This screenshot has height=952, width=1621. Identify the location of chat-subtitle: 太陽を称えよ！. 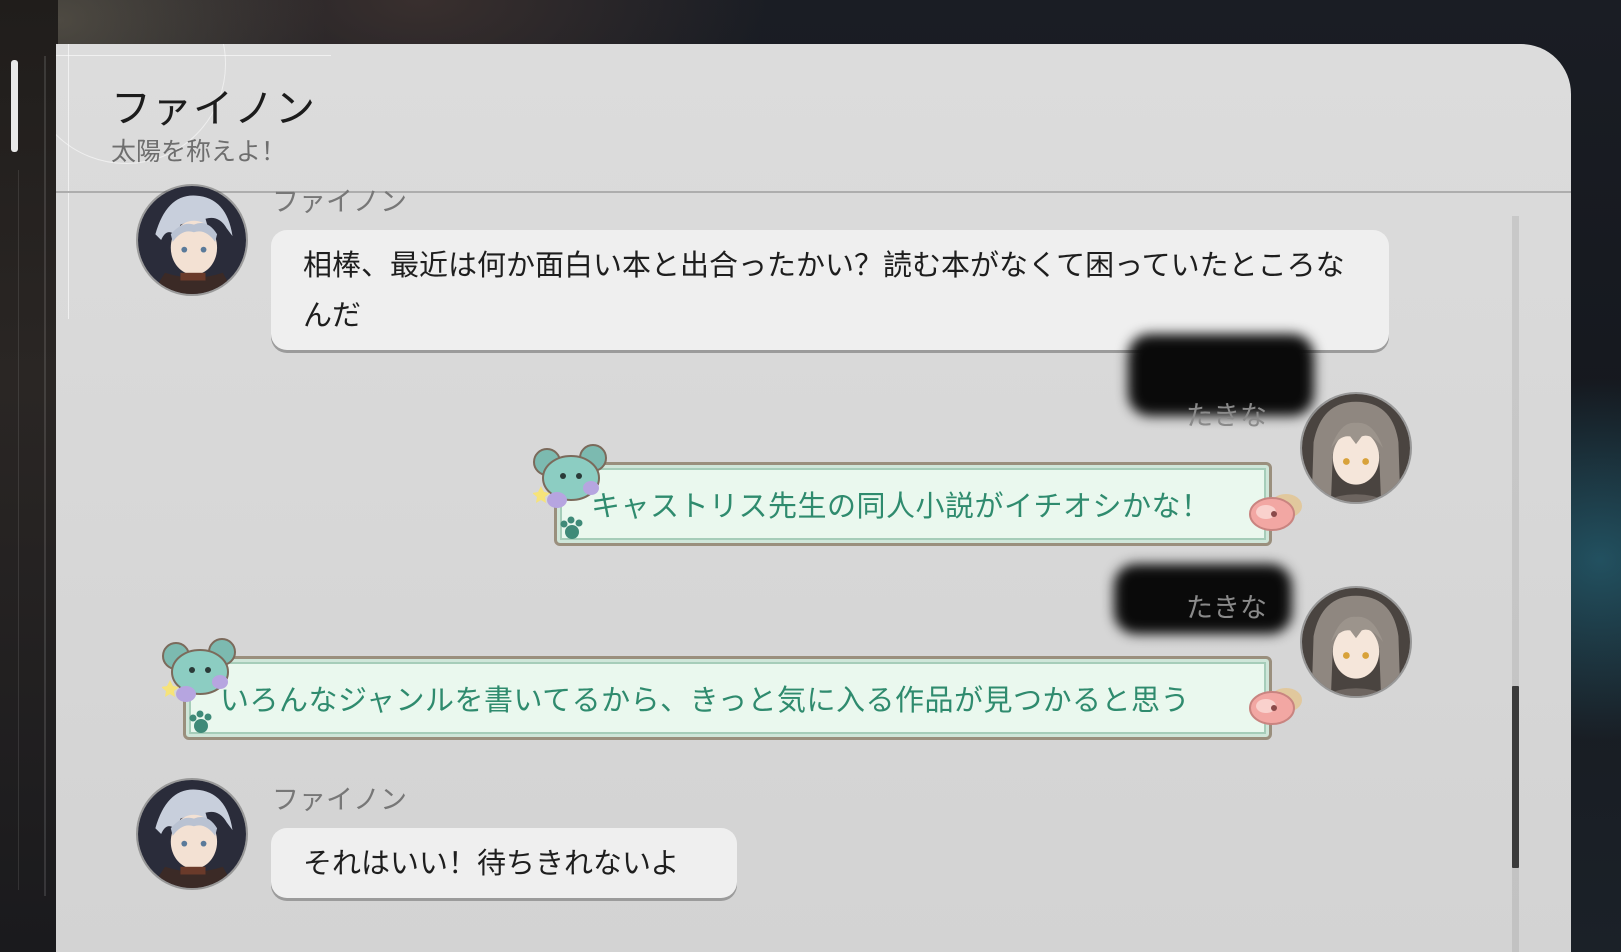
(199, 151).